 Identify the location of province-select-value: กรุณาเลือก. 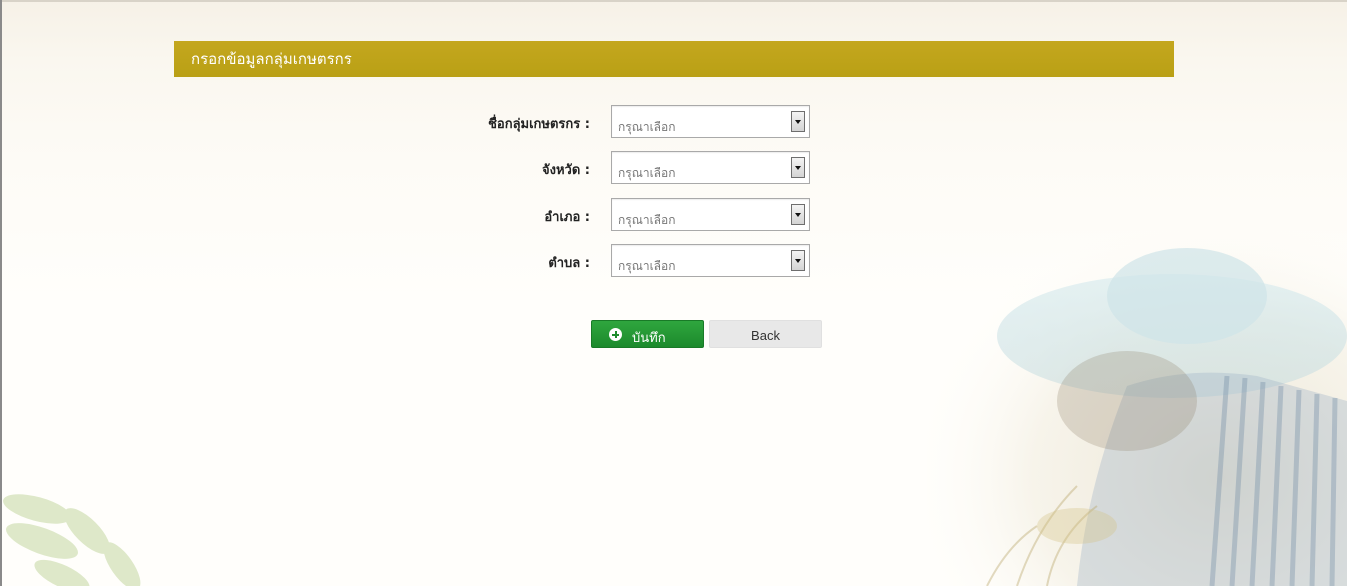
(647, 173).